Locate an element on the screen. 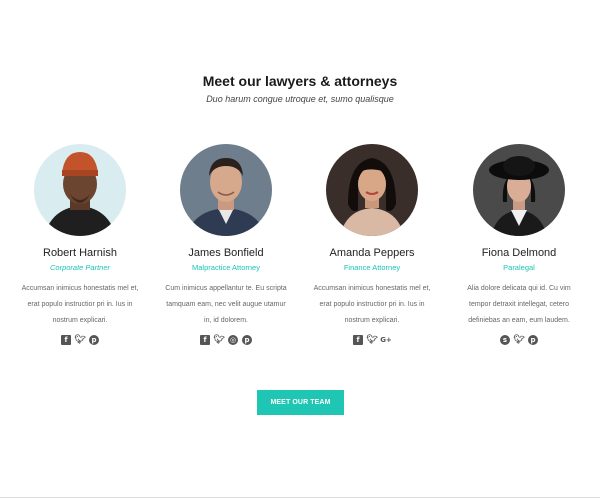  member-role: Finance Attorney is located at coordinates (372, 267).